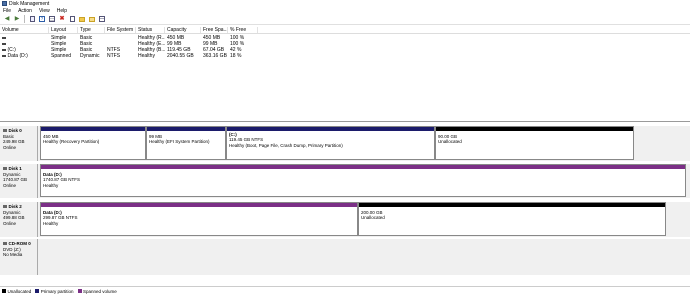 The image size is (690, 295). I want to click on volume-layout: Spanned, so click(61, 56).